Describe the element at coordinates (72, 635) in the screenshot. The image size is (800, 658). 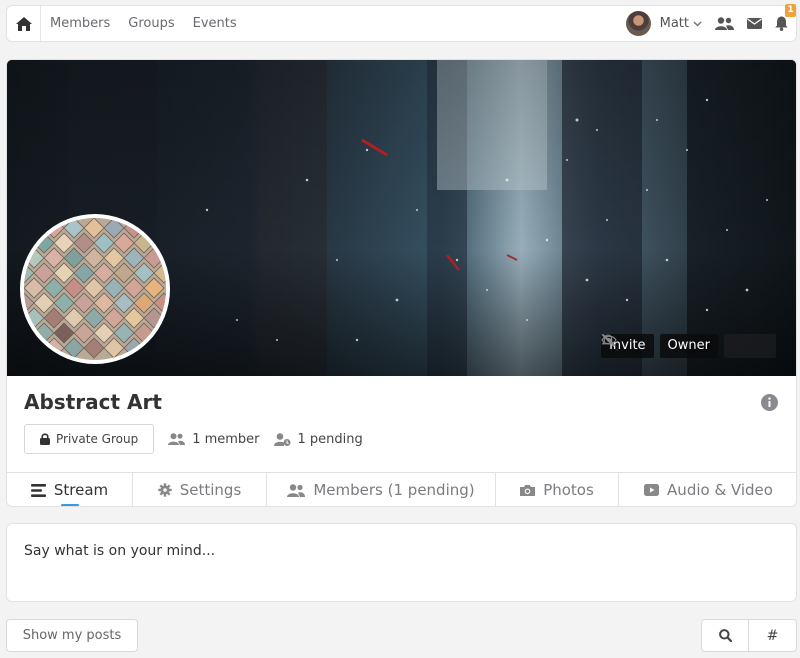
I see `show-my-posts-button: Show my posts` at that location.